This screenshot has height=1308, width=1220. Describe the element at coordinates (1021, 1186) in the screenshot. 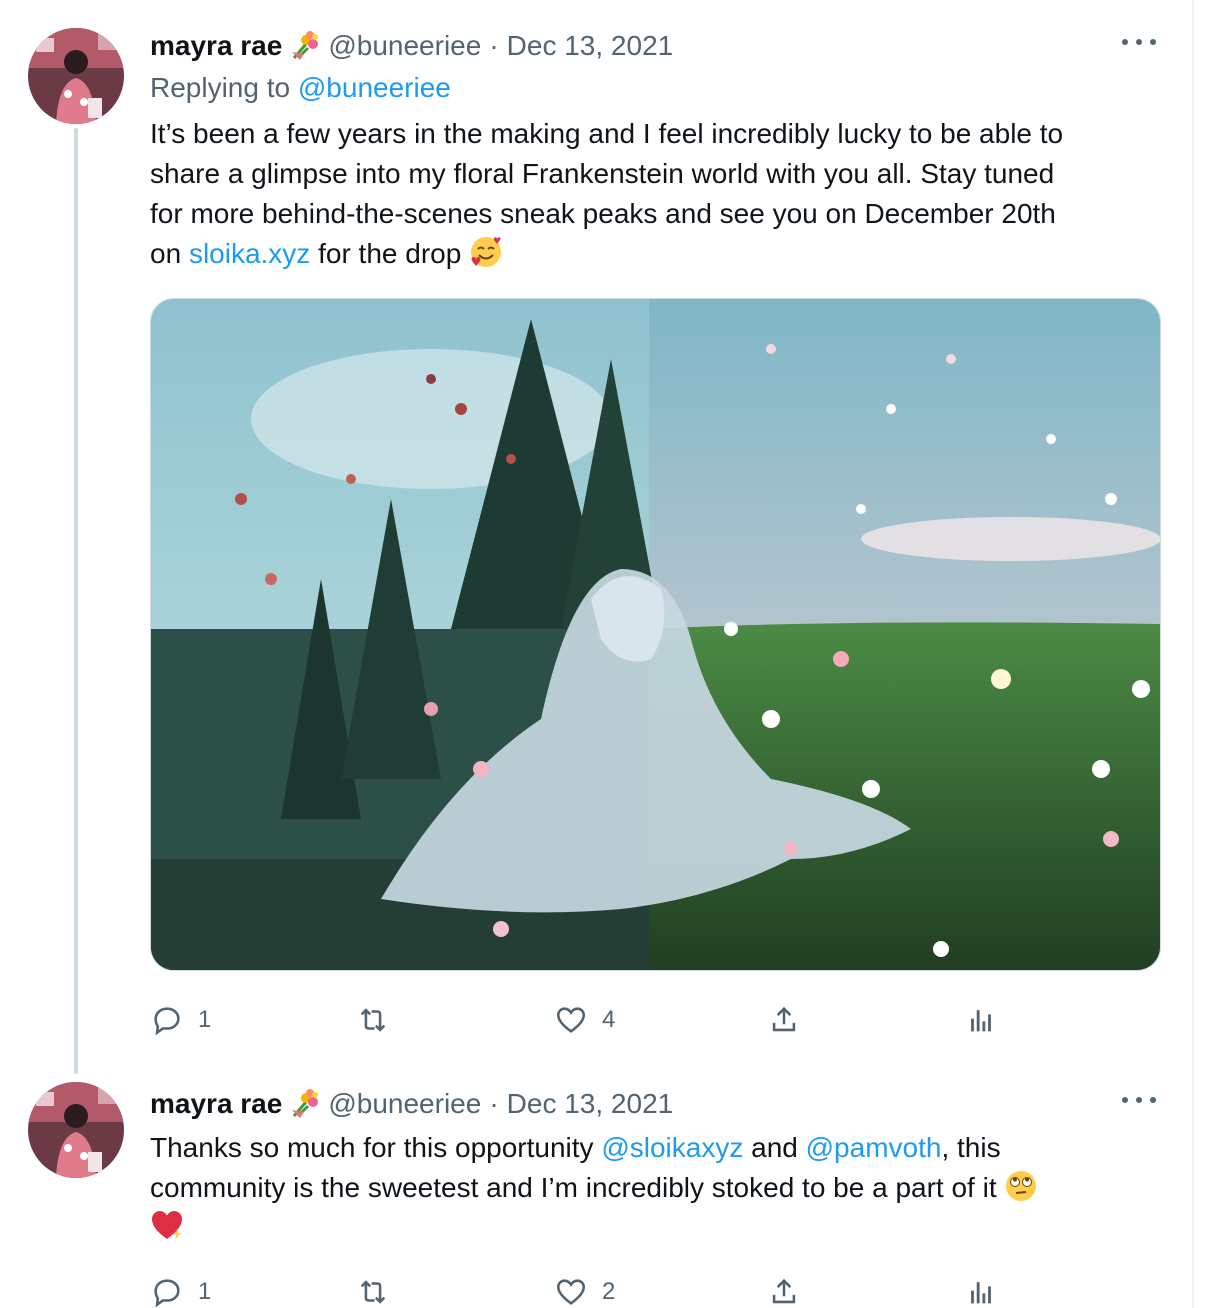

I see `face-with-rolling-eyes-icon` at that location.